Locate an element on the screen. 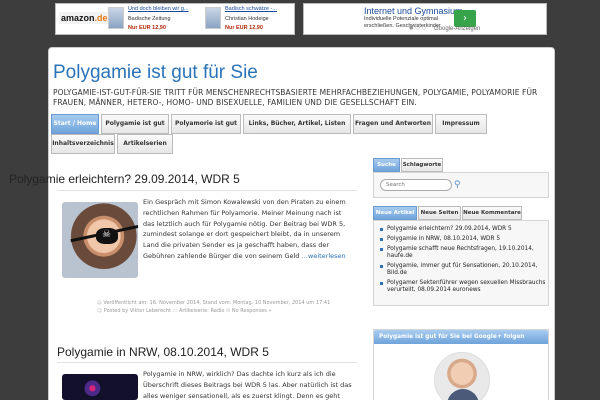 The image size is (600, 400). post-comments: No Responses » is located at coordinates (252, 311).